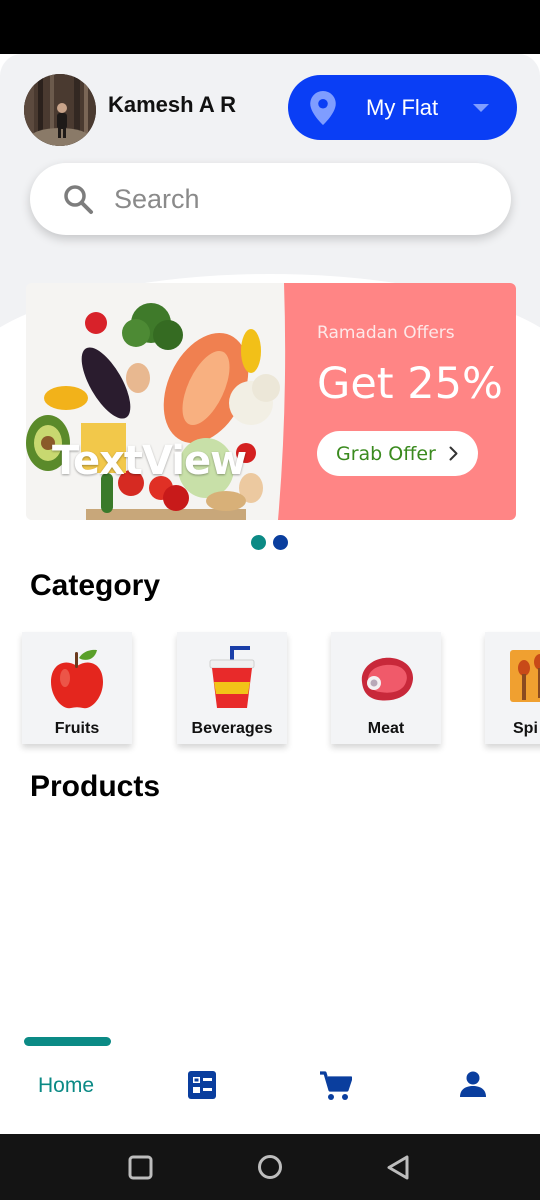 The height and width of the screenshot is (1200, 540). Describe the element at coordinates (323, 108) in the screenshot. I see `location-pin-icon` at that location.